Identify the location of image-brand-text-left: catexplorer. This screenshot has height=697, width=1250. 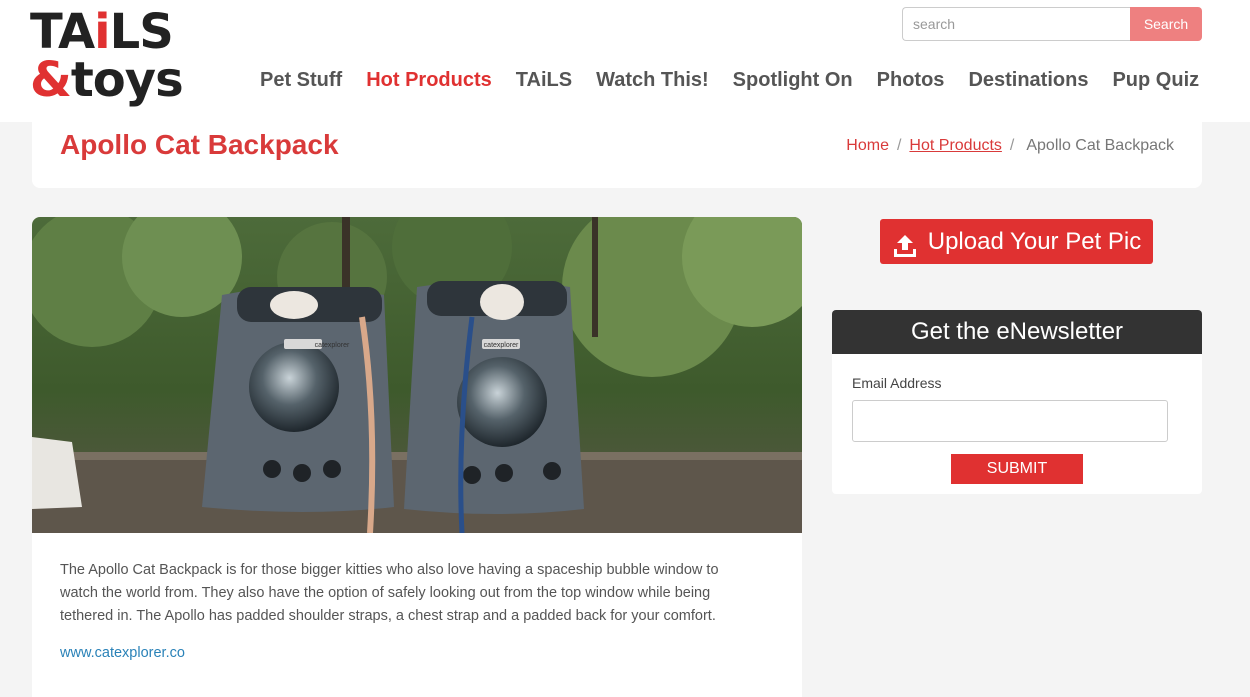
(332, 345).